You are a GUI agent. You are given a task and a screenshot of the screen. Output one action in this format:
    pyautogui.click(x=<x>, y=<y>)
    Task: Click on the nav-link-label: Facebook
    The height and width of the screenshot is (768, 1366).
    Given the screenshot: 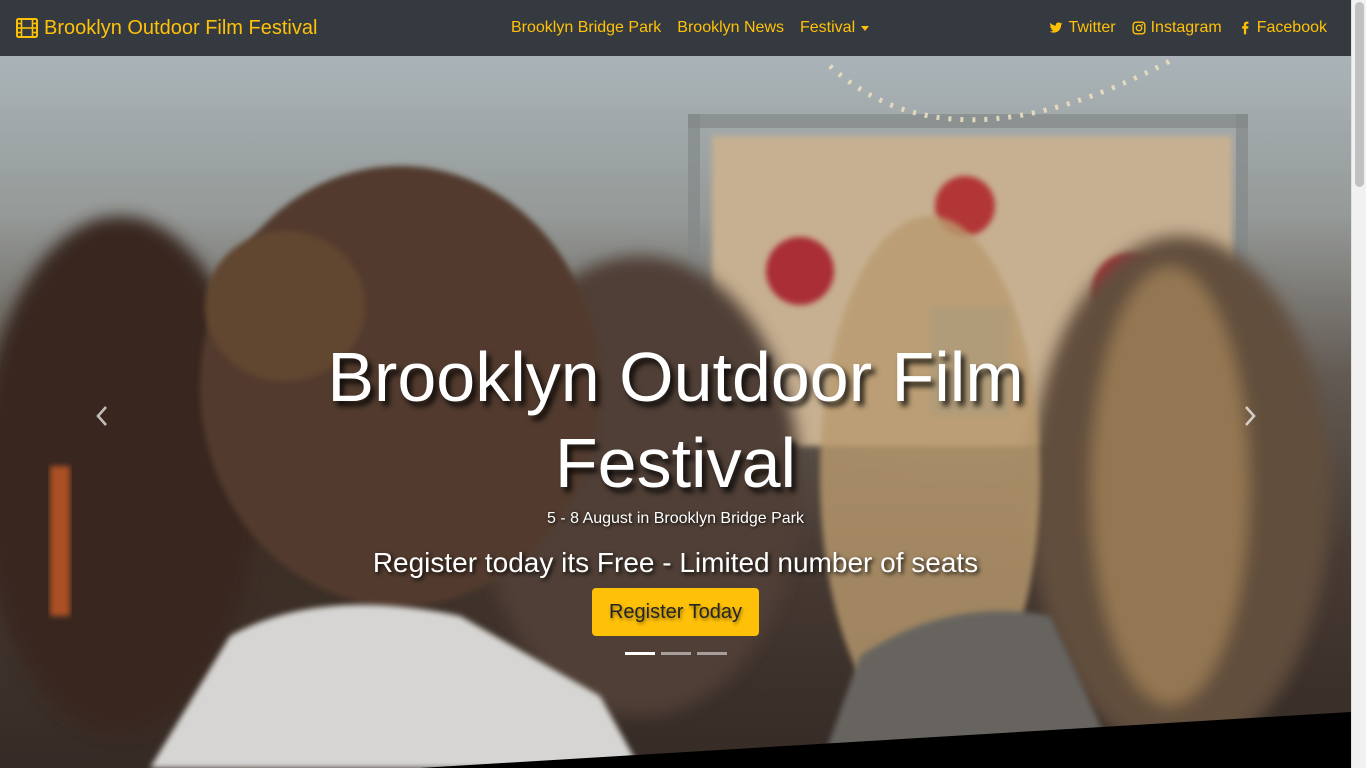 What is the action you would take?
    pyautogui.click(x=1291, y=27)
    